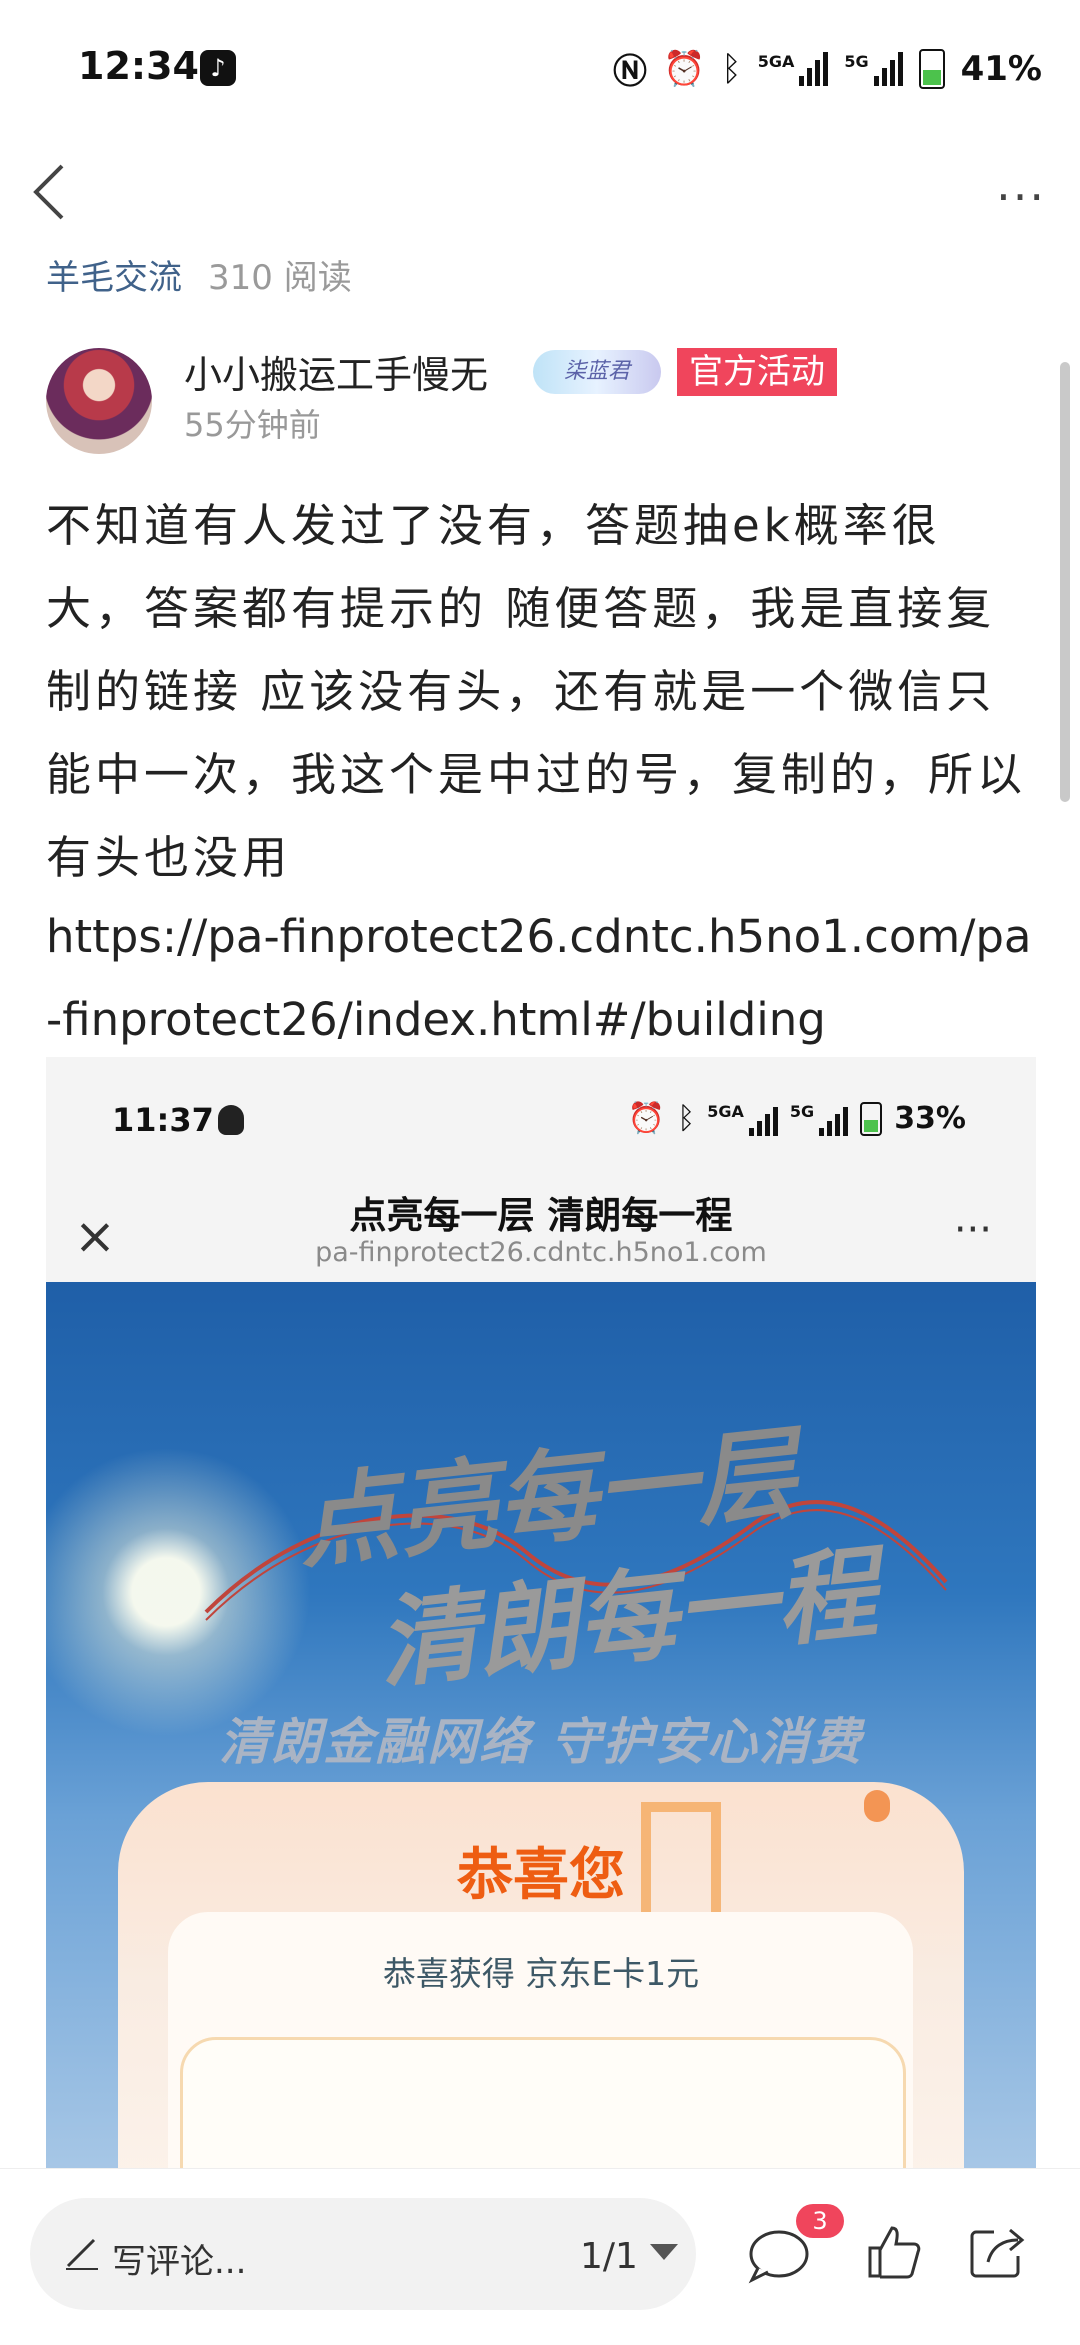 This screenshot has width=1080, height=2345. I want to click on more-icon: ···, so click(972, 1230).